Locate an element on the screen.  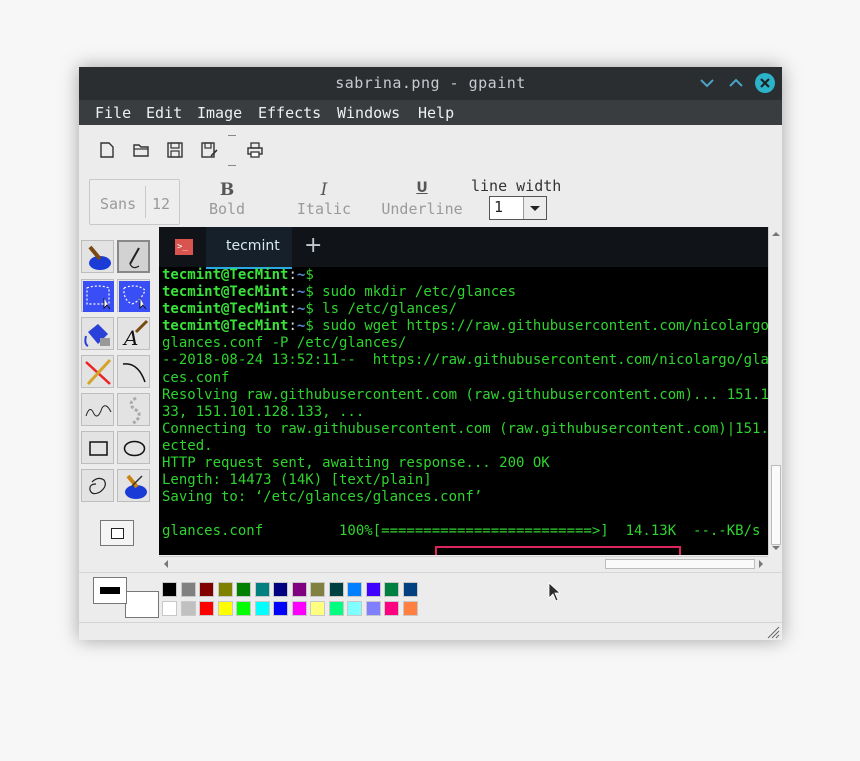
new-file-icon is located at coordinates (107, 150).